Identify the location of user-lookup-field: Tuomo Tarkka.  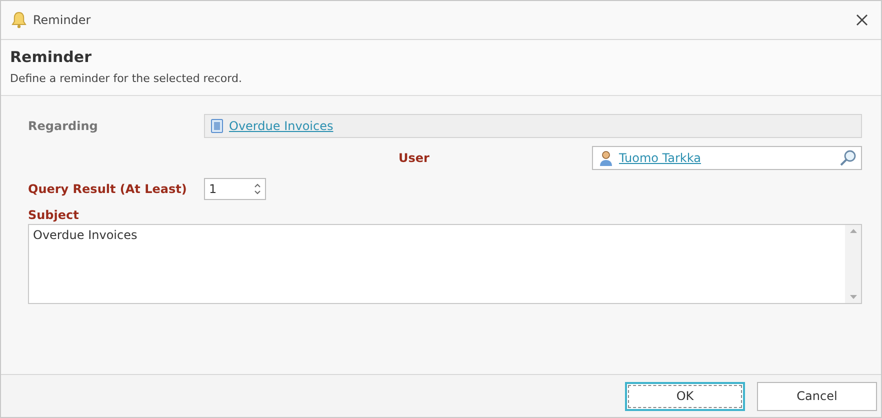
(727, 158).